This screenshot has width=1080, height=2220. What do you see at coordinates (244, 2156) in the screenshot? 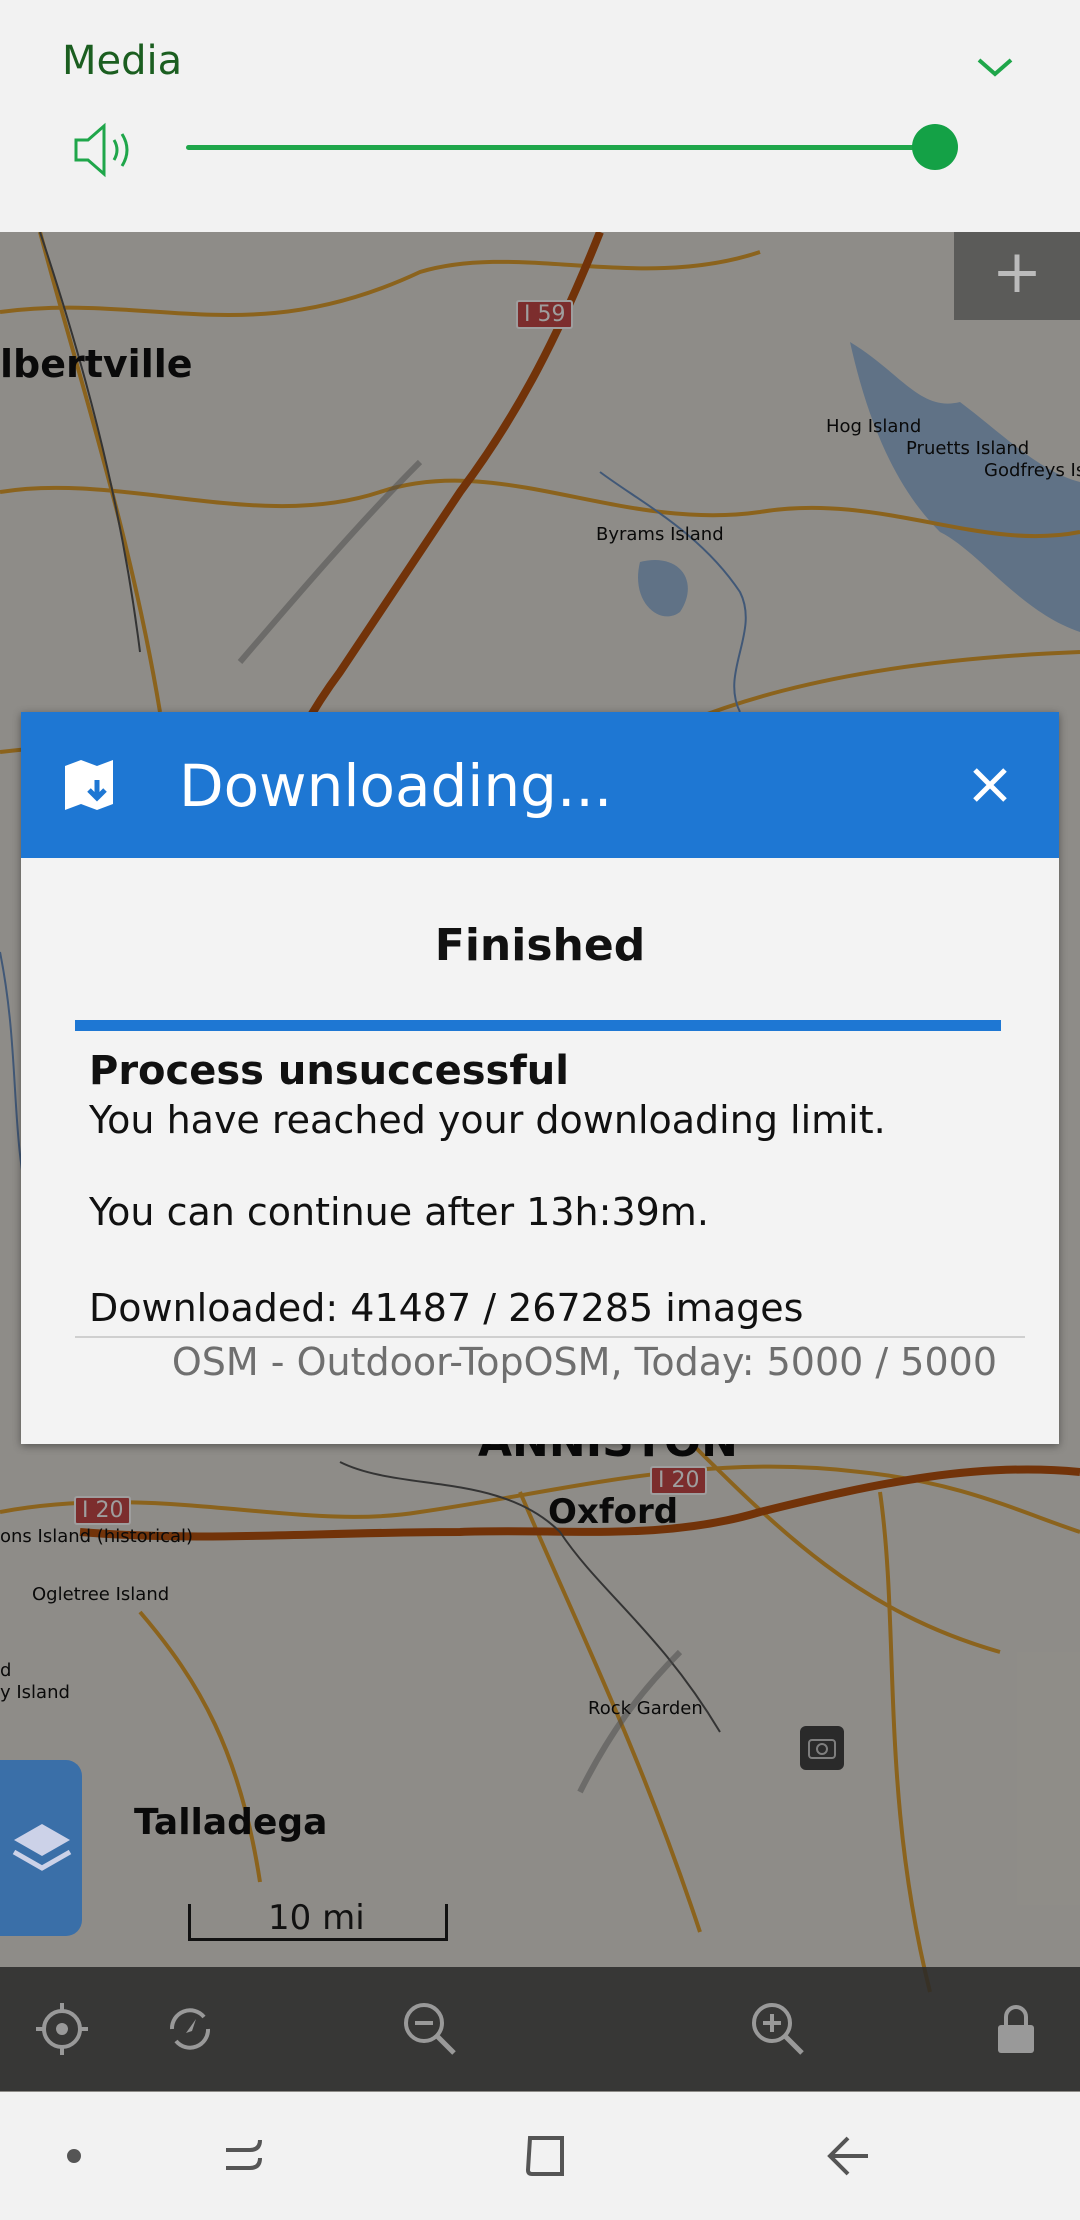
I see `recents-icon` at bounding box center [244, 2156].